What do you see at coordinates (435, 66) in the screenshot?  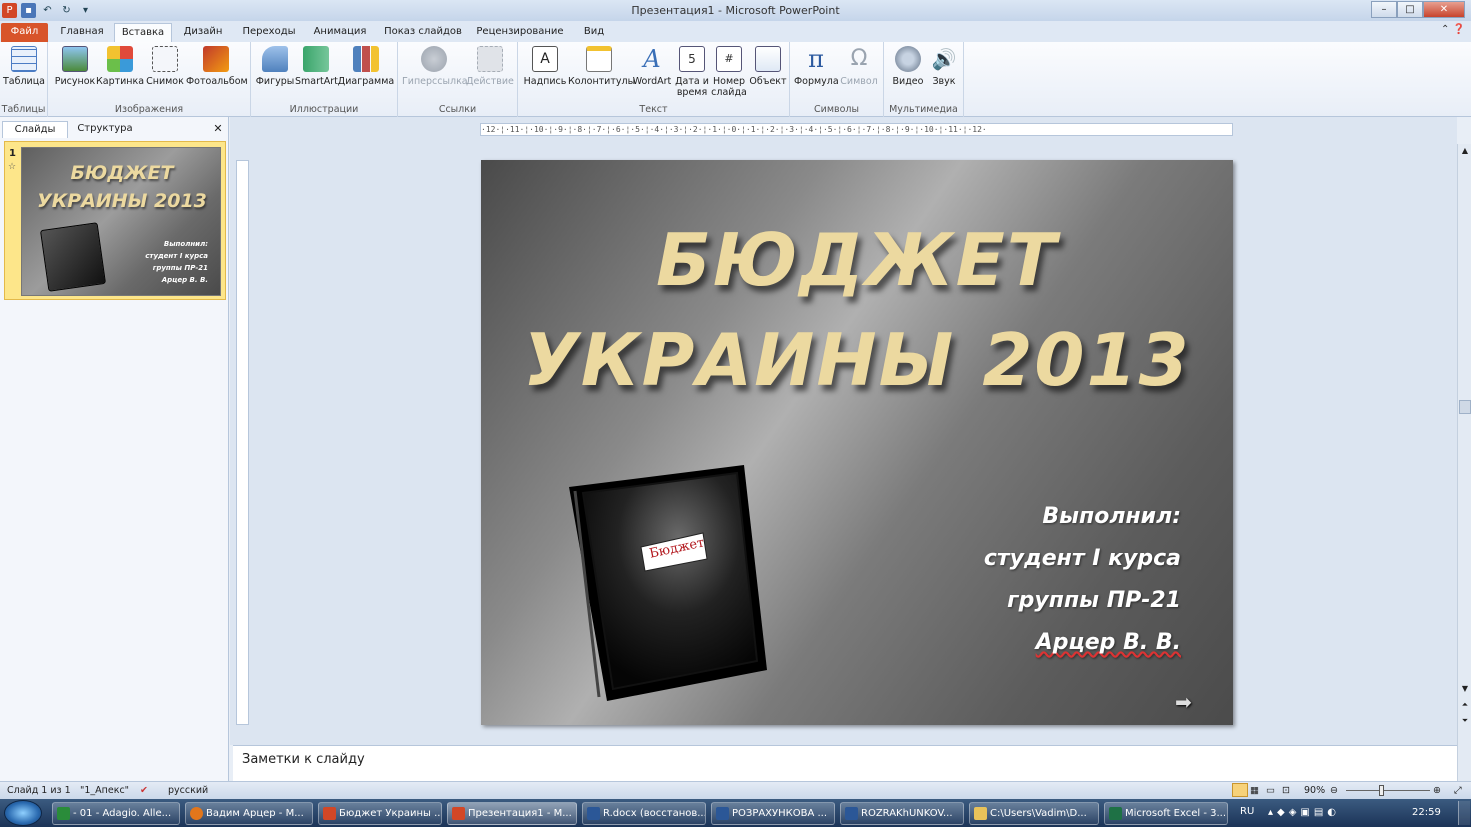 I see `hyperlink-button: Гиперссылка` at bounding box center [435, 66].